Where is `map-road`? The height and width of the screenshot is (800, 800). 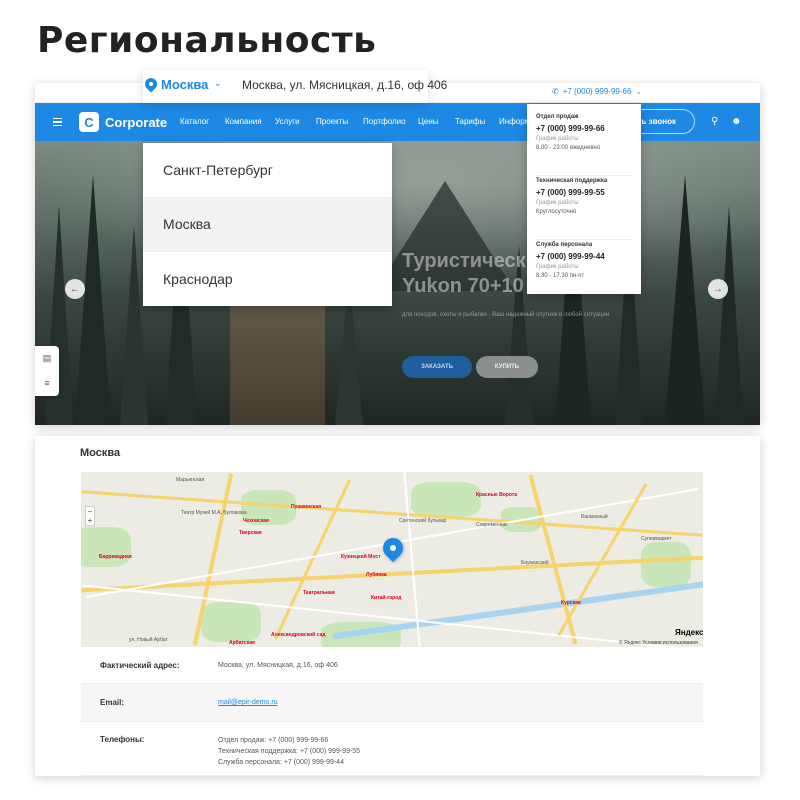 map-road is located at coordinates (392, 513).